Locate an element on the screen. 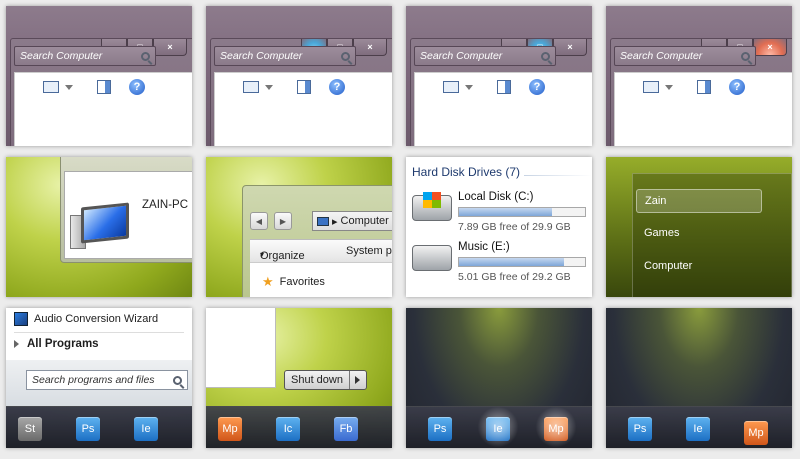  navigation-pane: ★ Favorites is located at coordinates (321, 280).